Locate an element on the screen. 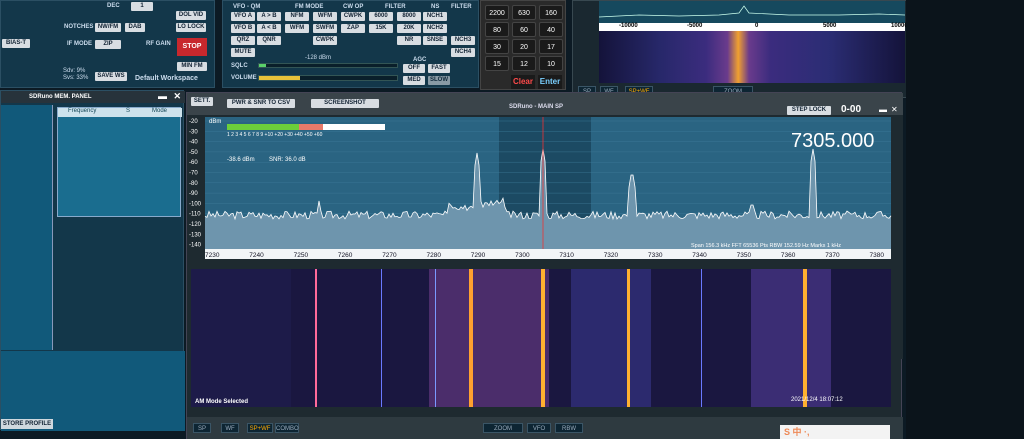 The height and width of the screenshot is (439, 1024). memory-close-icon: ✕ is located at coordinates (177, 96).